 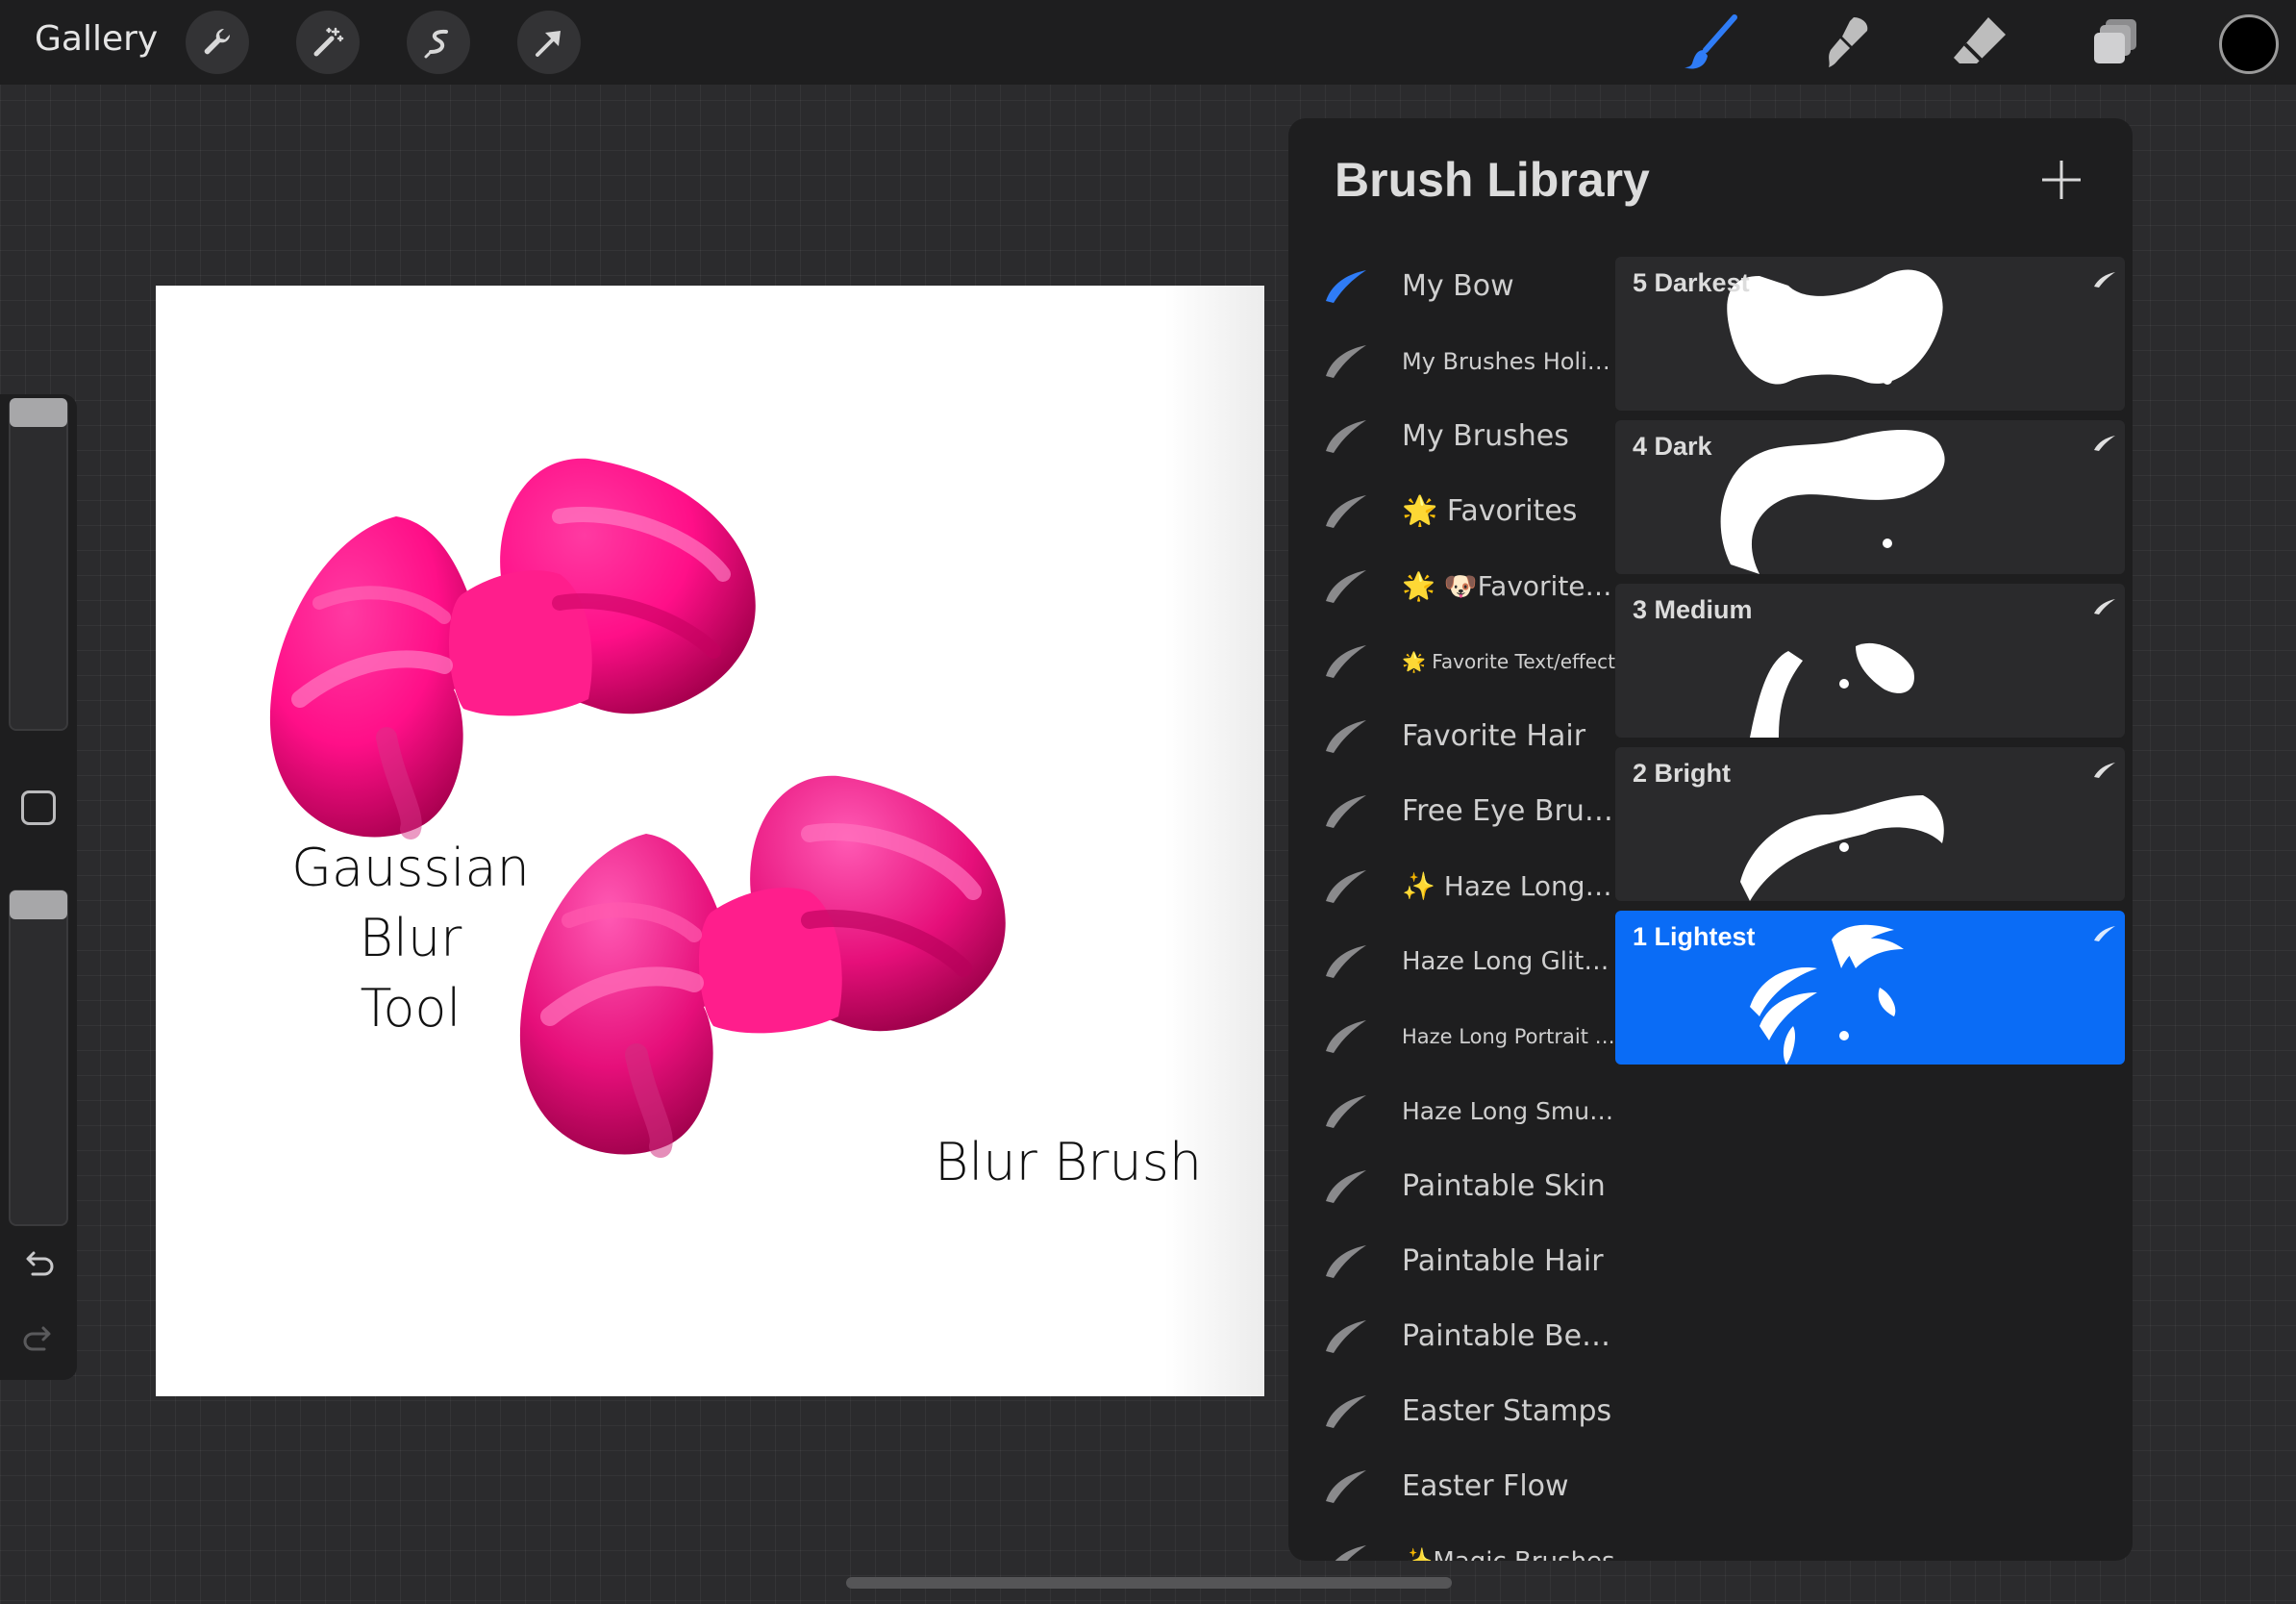 I want to click on brush-item: 5 Darkest, so click(x=1870, y=334).